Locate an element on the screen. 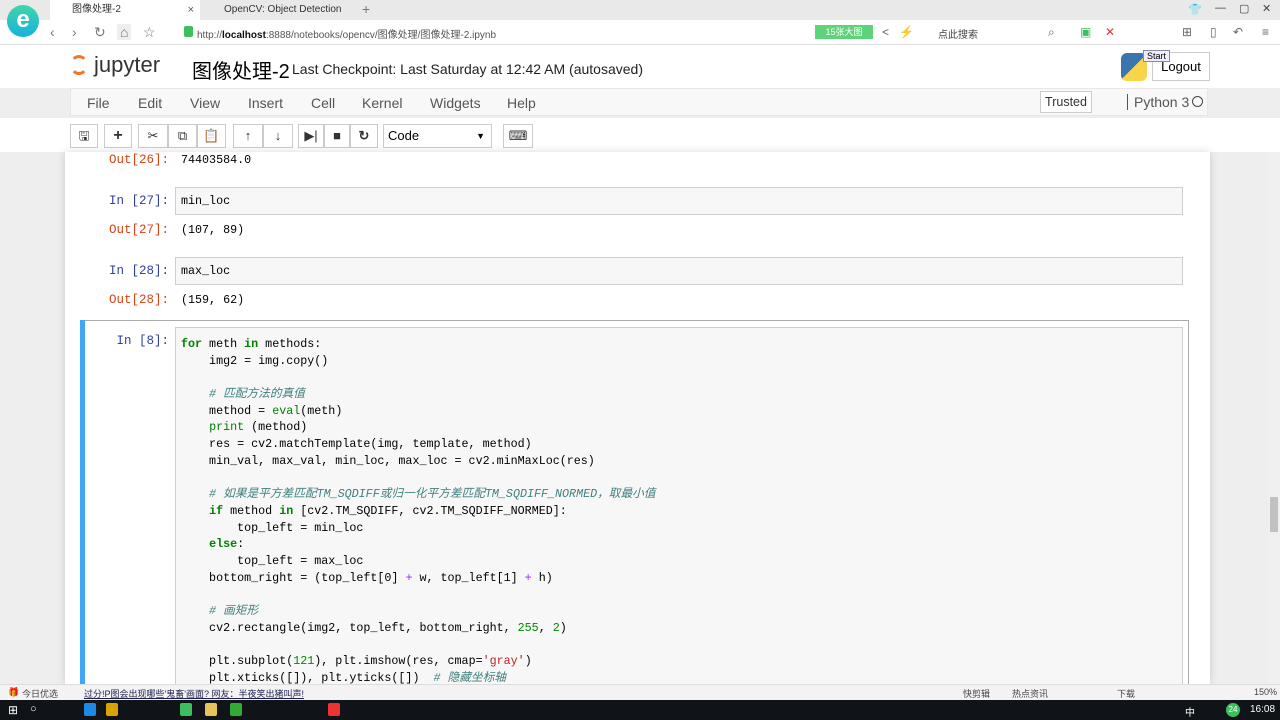 This screenshot has height=720, width=1280. menu-file: File is located at coordinates (98, 103).